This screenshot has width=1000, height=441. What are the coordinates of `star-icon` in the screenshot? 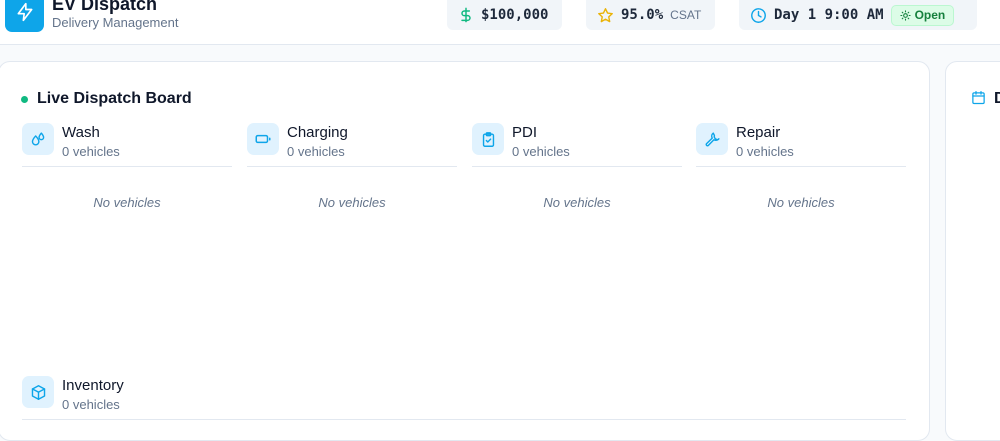 It's located at (605, 14).